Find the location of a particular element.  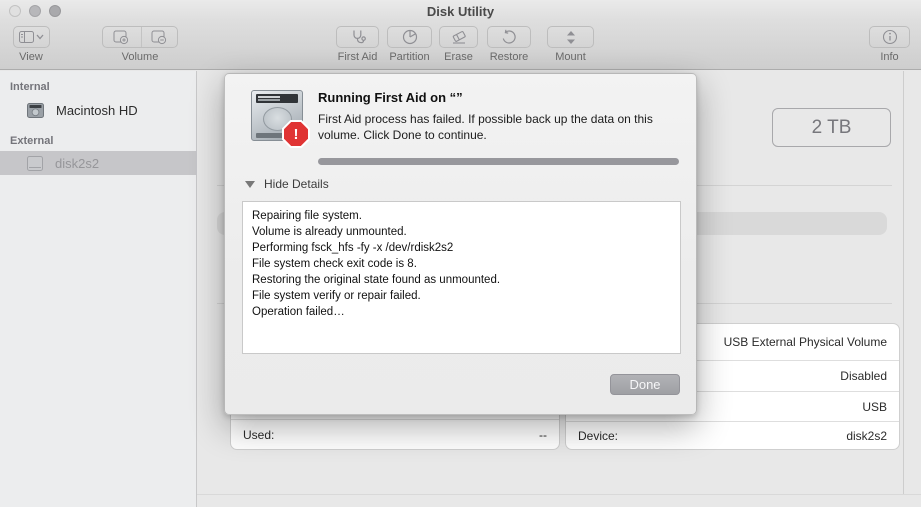

erase-button is located at coordinates (458, 37).